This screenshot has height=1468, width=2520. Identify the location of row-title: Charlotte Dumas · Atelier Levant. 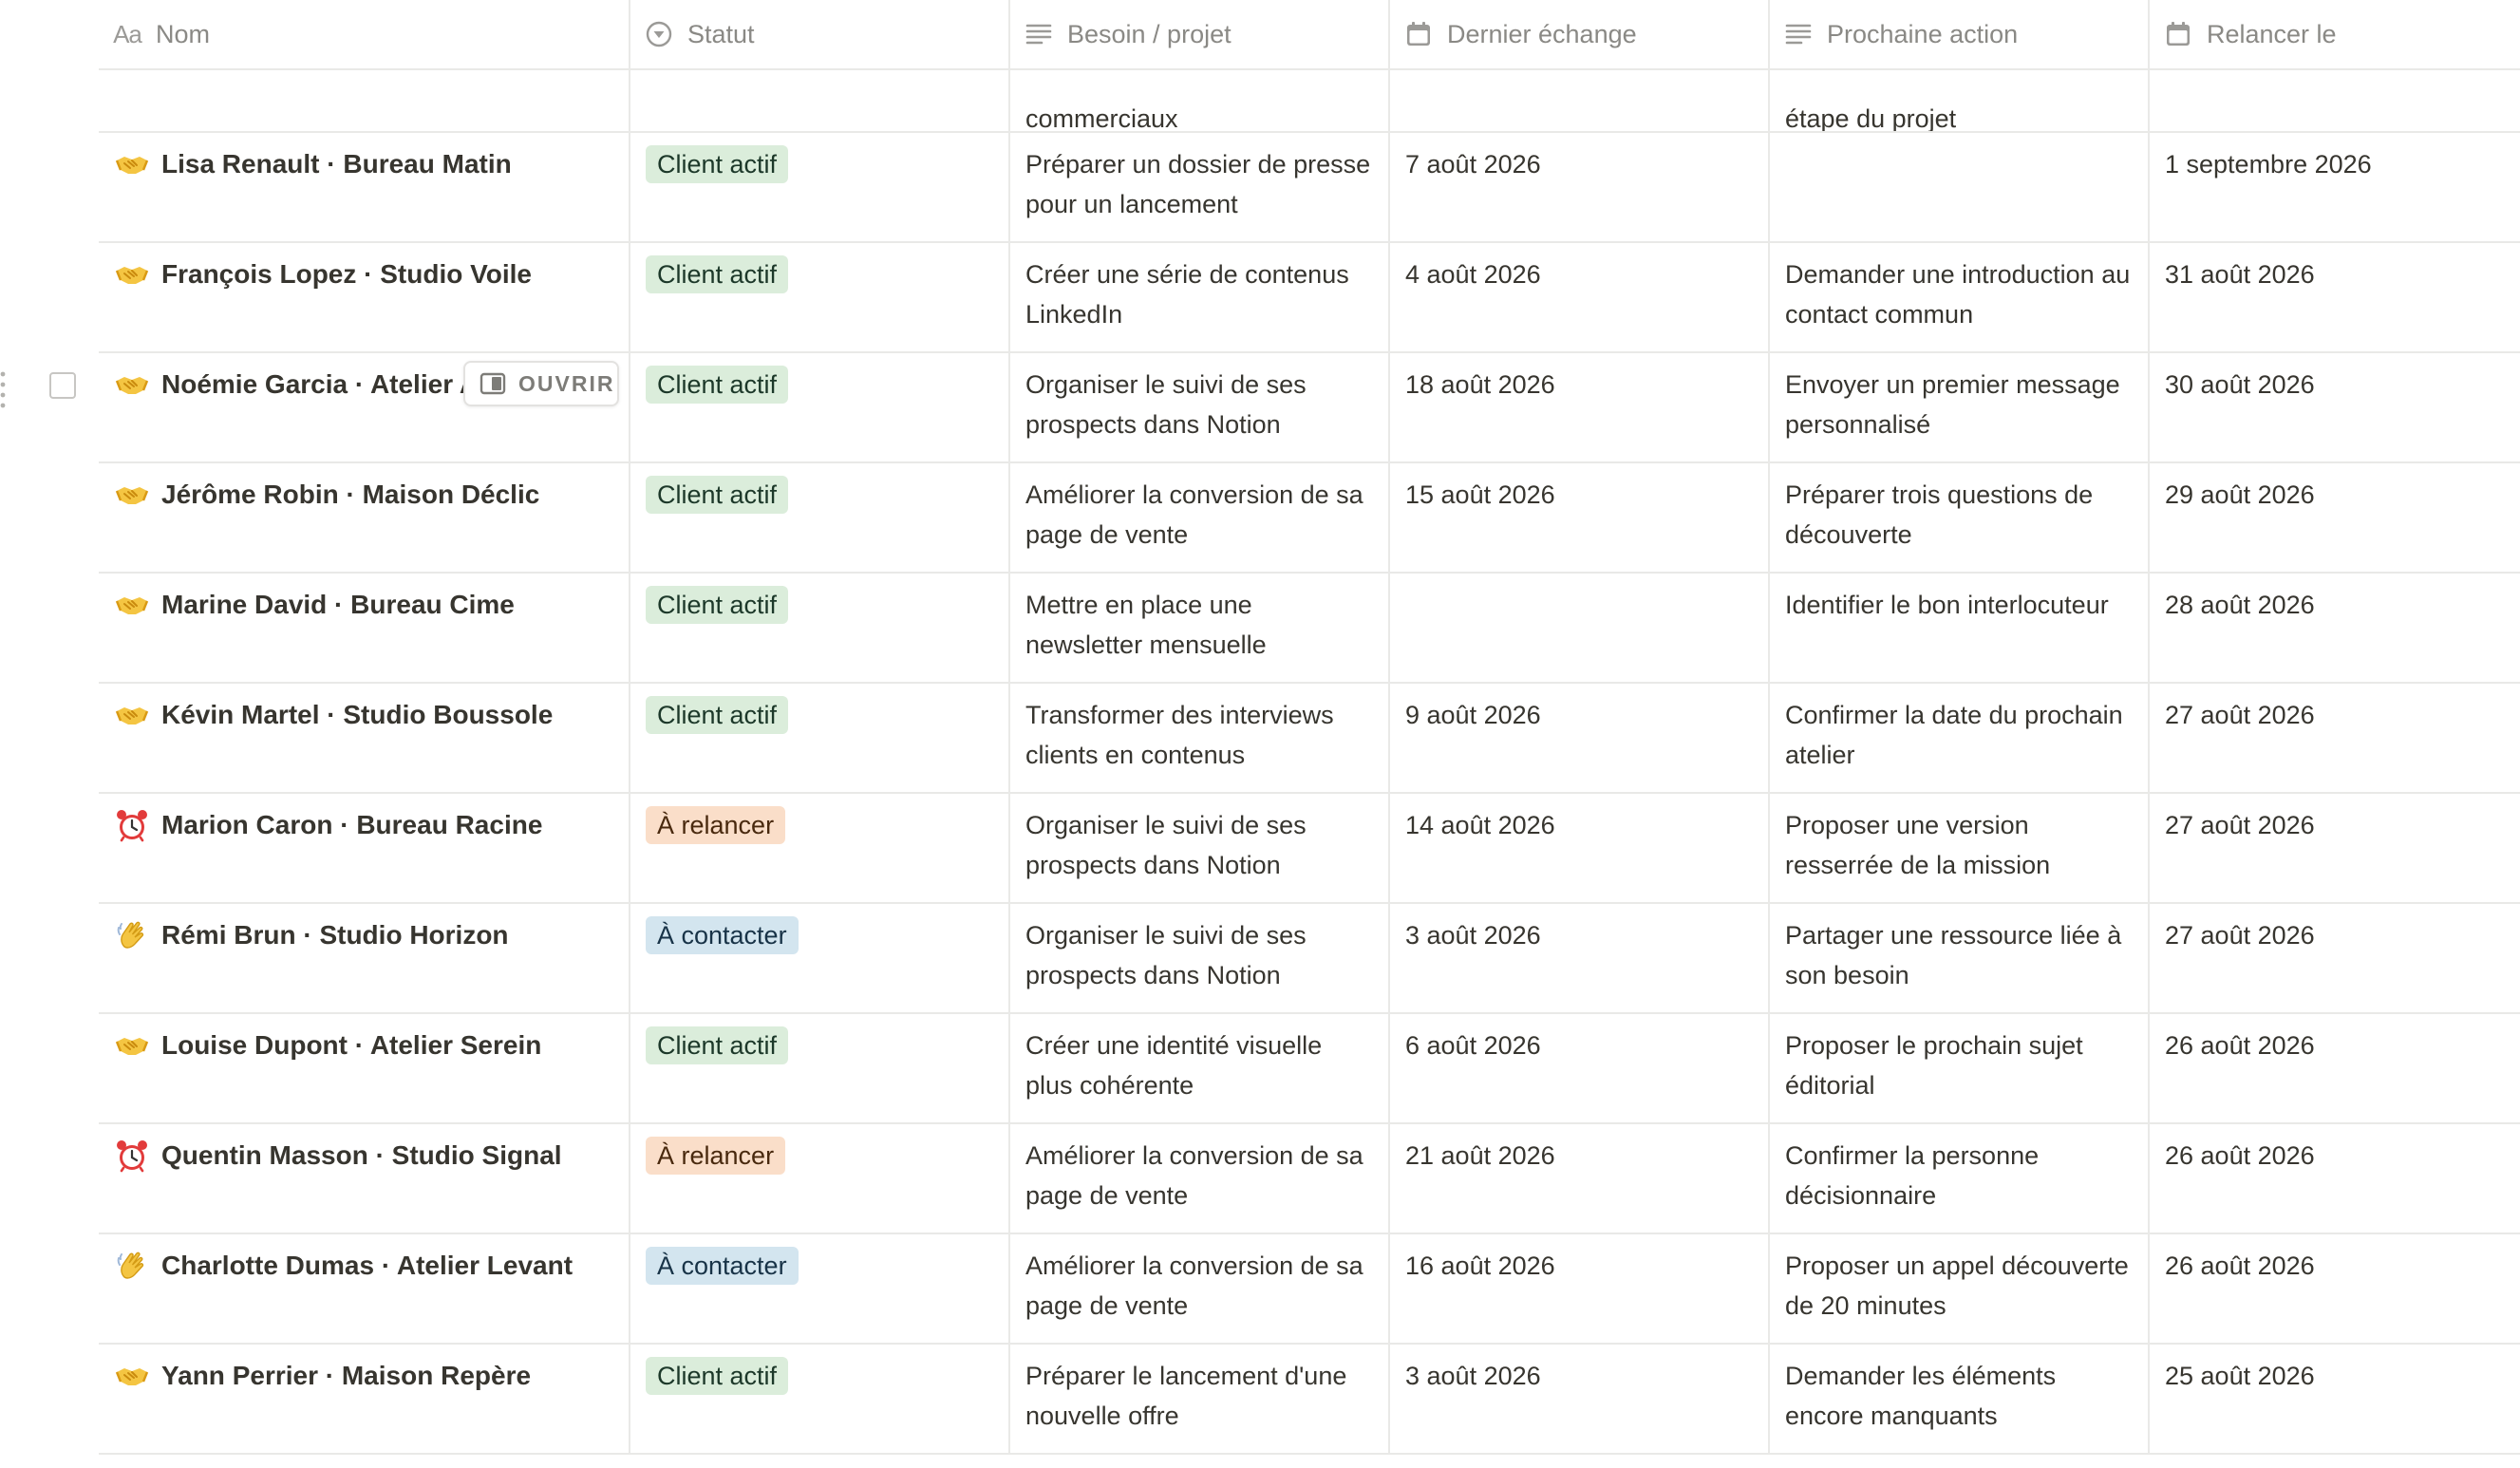
(362, 1266).